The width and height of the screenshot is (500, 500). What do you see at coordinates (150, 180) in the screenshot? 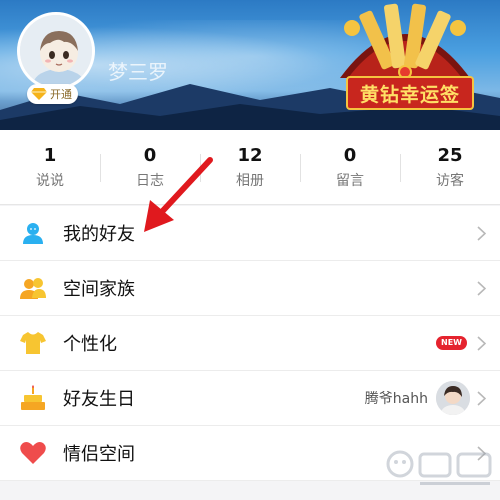
I see `stat-label: 日志` at bounding box center [150, 180].